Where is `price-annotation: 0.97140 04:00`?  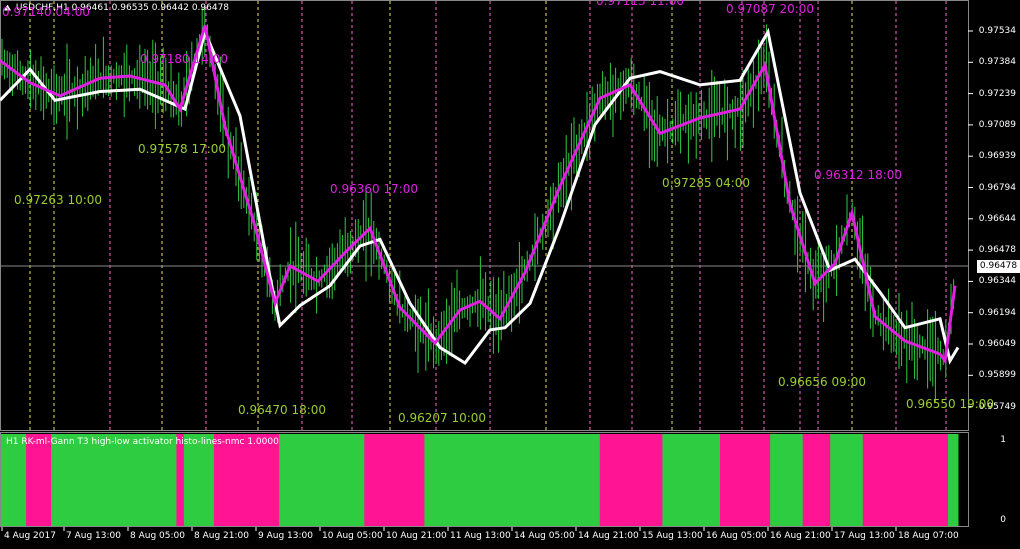 price-annotation: 0.97140 04:00 is located at coordinates (46, 12).